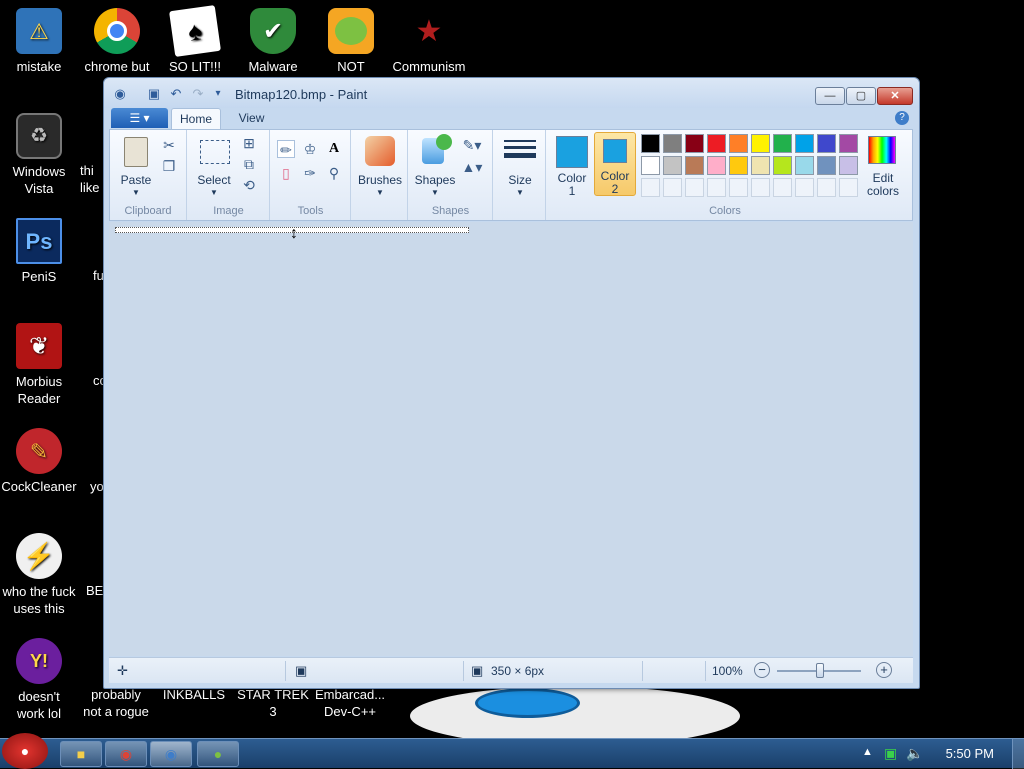 This screenshot has width=1024, height=769. Describe the element at coordinates (334, 149) in the screenshot. I see `text-icon: A` at that location.